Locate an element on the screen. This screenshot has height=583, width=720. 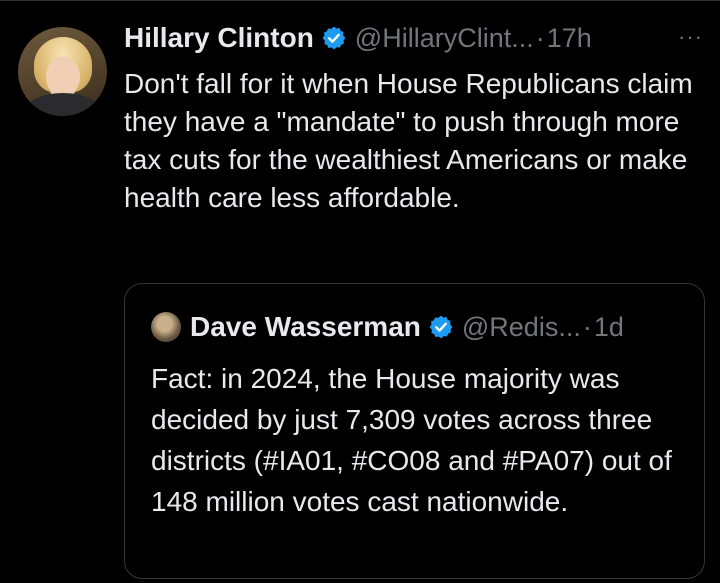
quoted-tweet-header: Dave Wasserman @Redis... · 1d is located at coordinates (407, 327).